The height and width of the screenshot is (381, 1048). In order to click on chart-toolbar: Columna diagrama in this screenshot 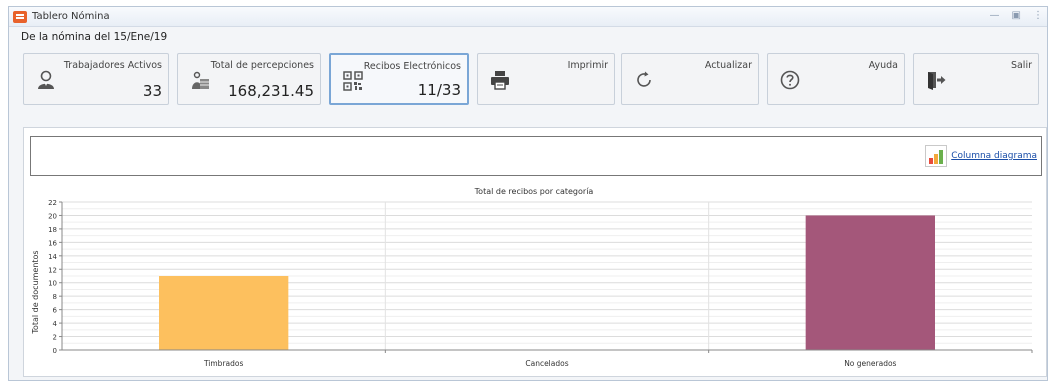, I will do `click(536, 156)`.